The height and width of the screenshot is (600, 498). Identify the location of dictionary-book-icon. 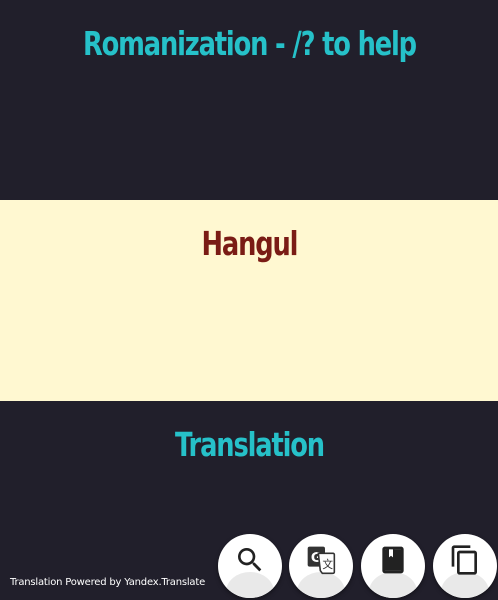
(393, 560).